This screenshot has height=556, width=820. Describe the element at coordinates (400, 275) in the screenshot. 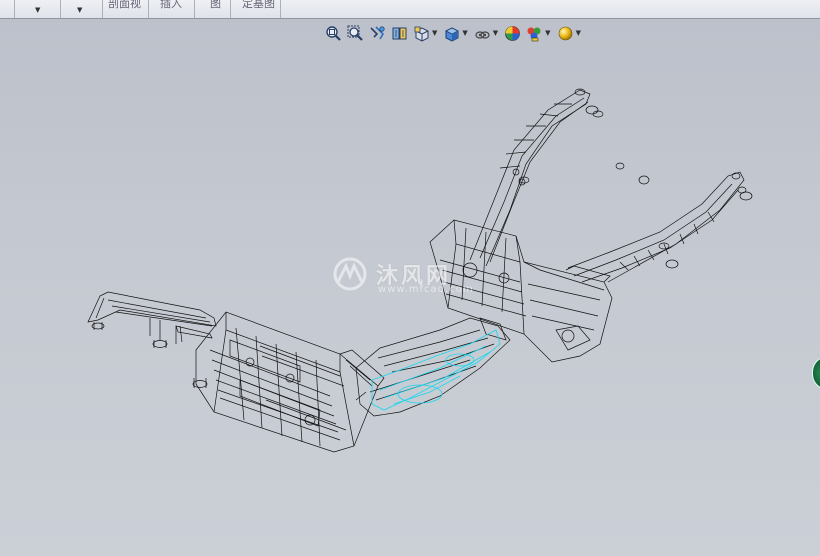

I see `watermark: 沐风网 www.mfcad.com` at that location.